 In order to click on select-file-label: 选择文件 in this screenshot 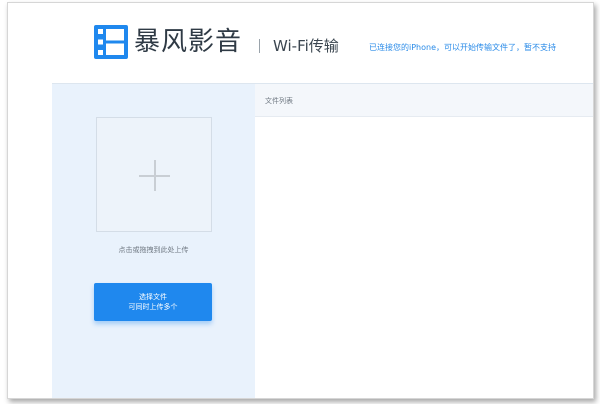, I will do `click(153, 297)`.